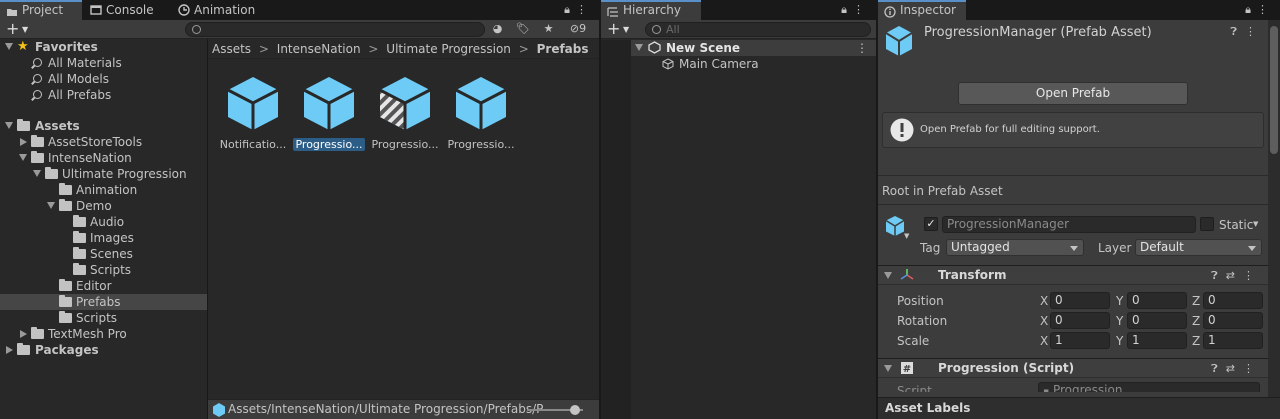  Describe the element at coordinates (620, 29) in the screenshot. I see `hierarchy-create-button: + ▼` at that location.